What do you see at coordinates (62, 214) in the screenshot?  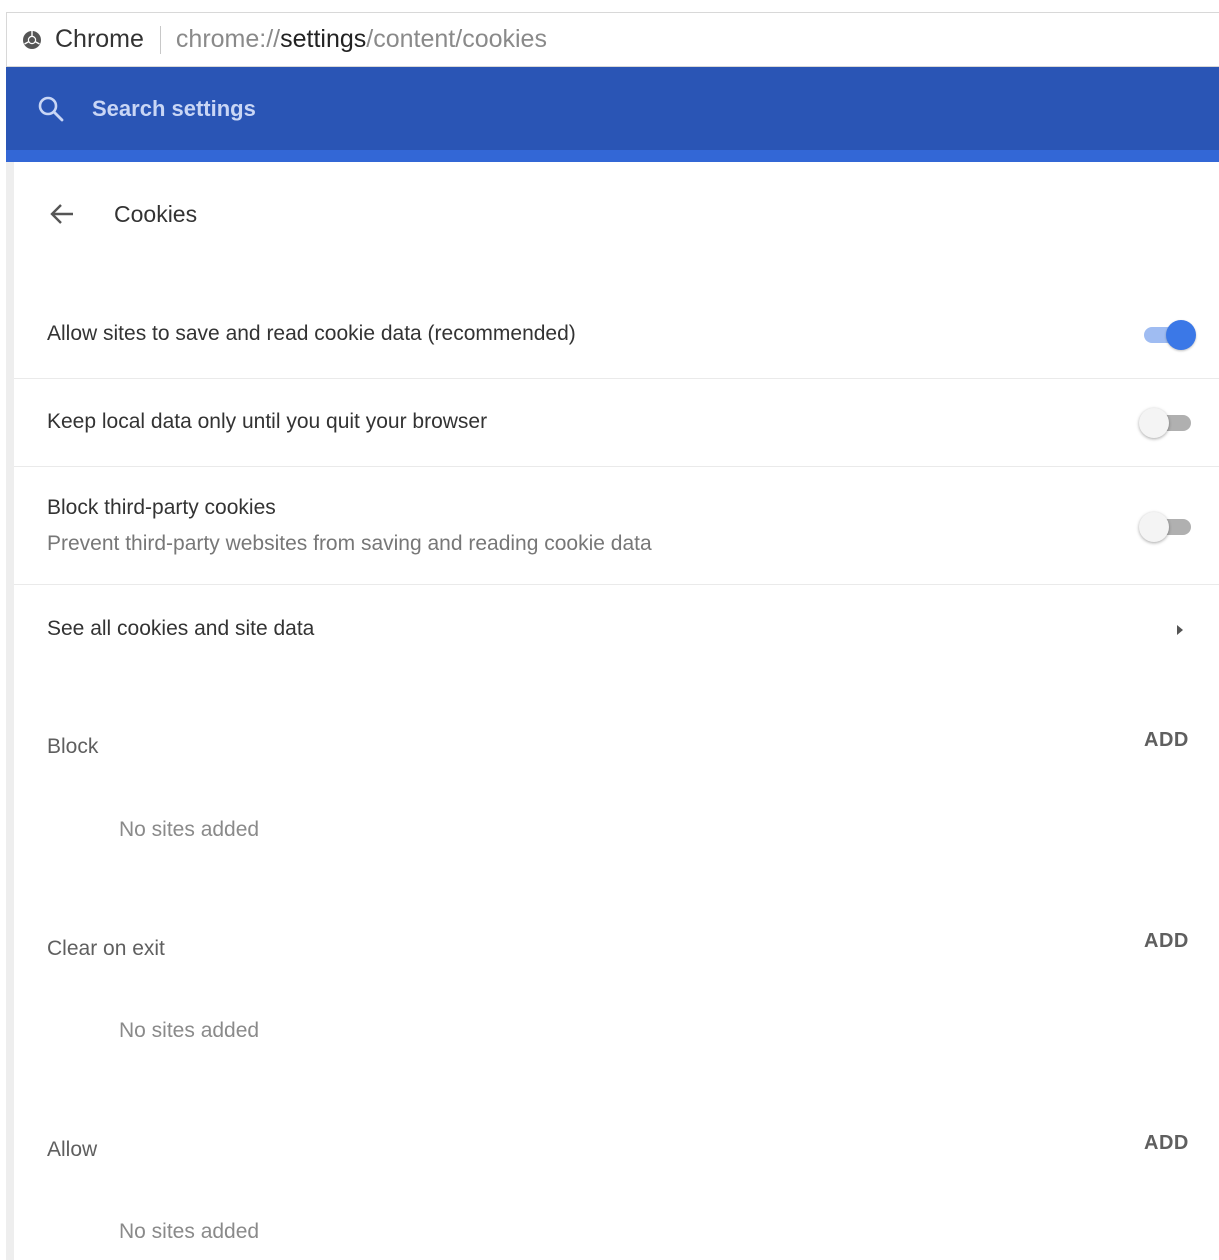 I see `back-arrow-icon` at bounding box center [62, 214].